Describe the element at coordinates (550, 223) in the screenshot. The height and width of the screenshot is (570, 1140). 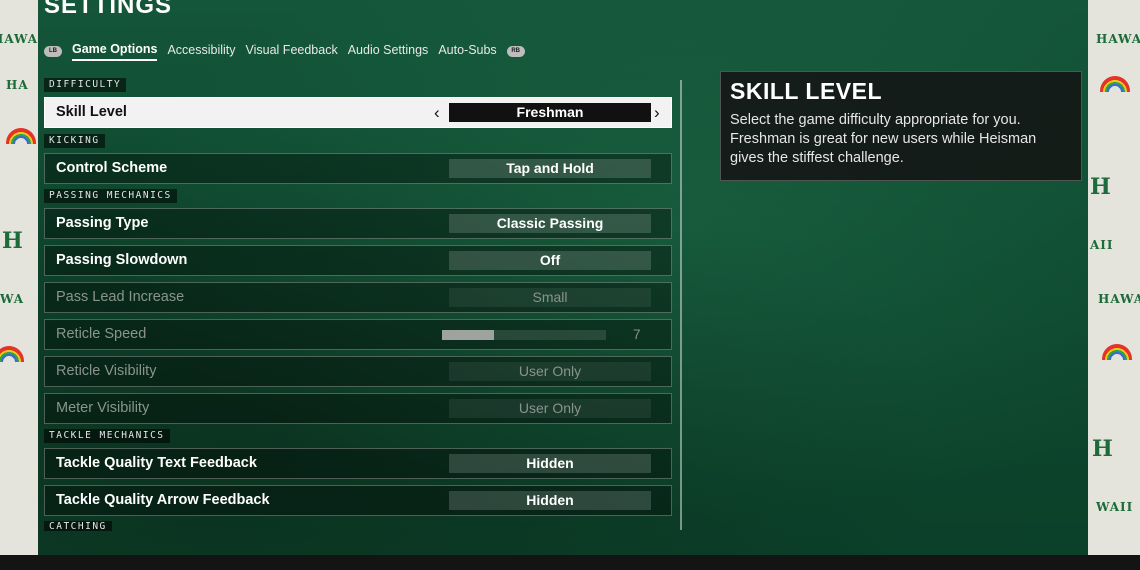
I see `setting-value: Classic Passing` at that location.